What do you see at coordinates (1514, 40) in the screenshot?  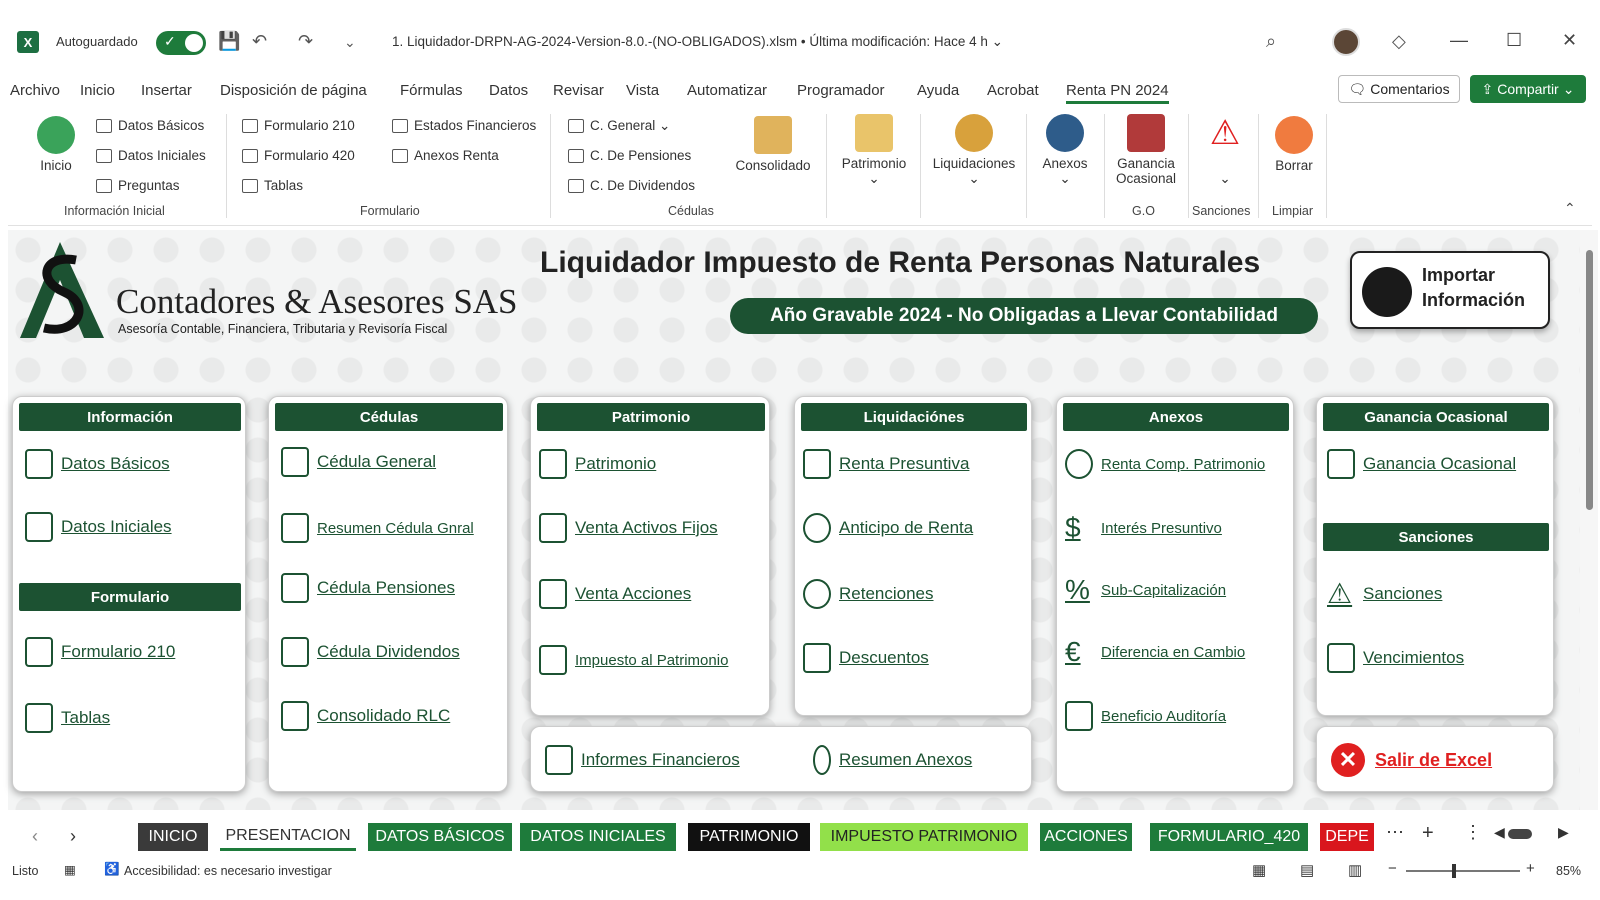 I see `maximize-icon: ☐` at bounding box center [1514, 40].